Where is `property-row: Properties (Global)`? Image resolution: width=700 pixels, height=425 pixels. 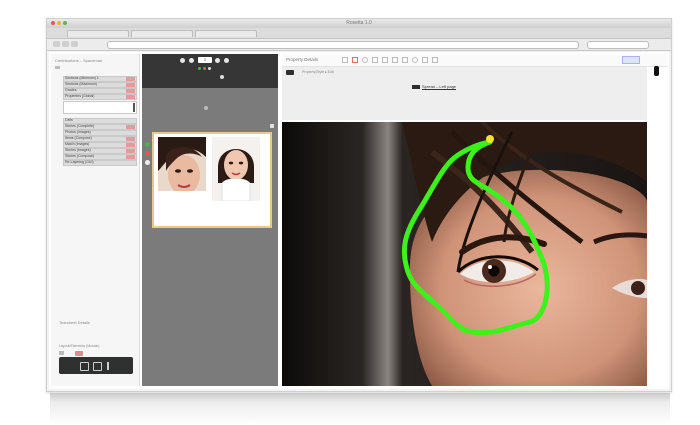 property-row: Properties (Global) is located at coordinates (100, 97).